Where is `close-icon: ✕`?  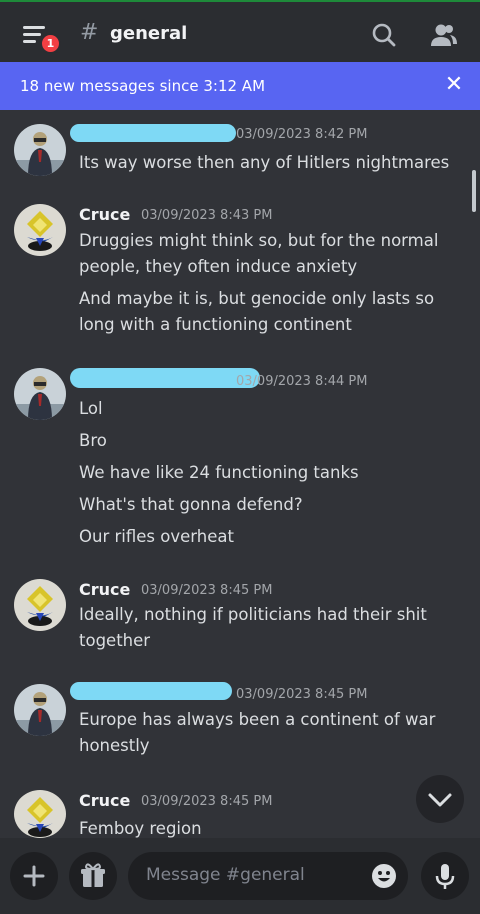
close-icon: ✕ is located at coordinates (454, 85).